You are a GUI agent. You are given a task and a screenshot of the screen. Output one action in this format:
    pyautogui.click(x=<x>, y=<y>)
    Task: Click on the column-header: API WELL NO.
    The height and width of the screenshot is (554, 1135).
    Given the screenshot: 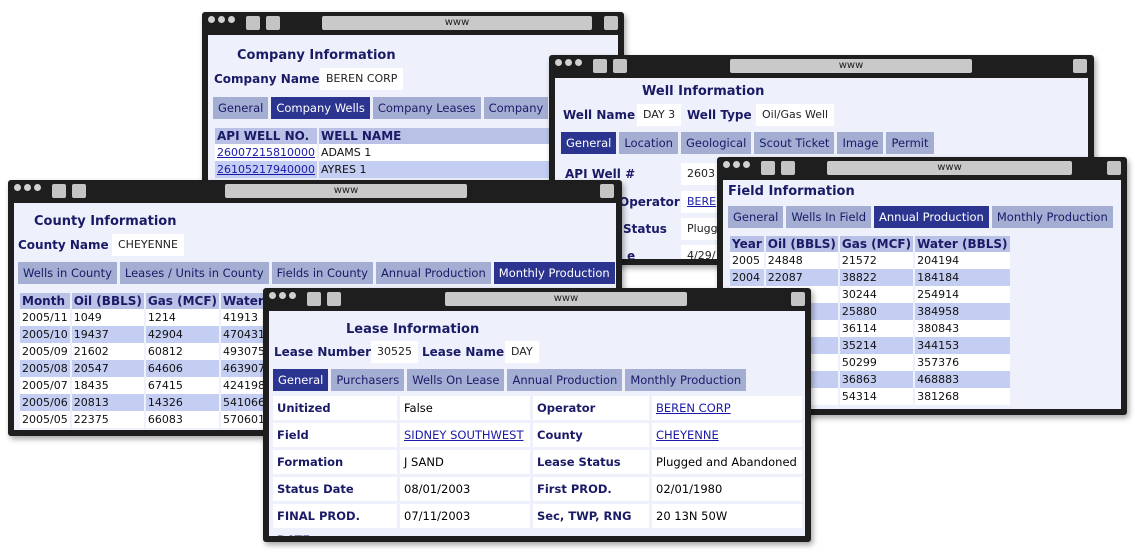 What is the action you would take?
    pyautogui.click(x=266, y=136)
    